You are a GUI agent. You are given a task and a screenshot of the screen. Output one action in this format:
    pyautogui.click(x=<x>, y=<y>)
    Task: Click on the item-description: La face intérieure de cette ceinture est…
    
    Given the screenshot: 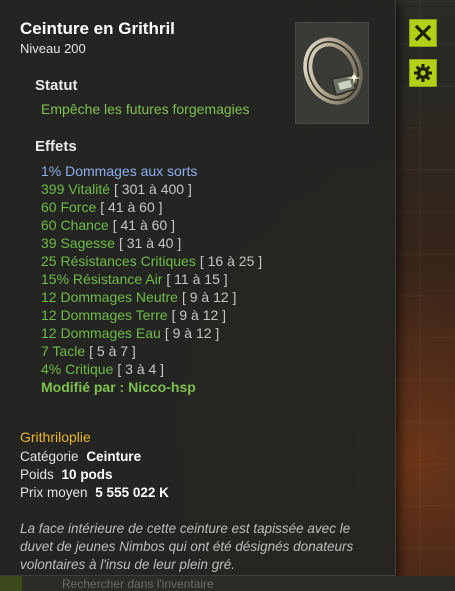 What is the action you would take?
    pyautogui.click(x=187, y=546)
    